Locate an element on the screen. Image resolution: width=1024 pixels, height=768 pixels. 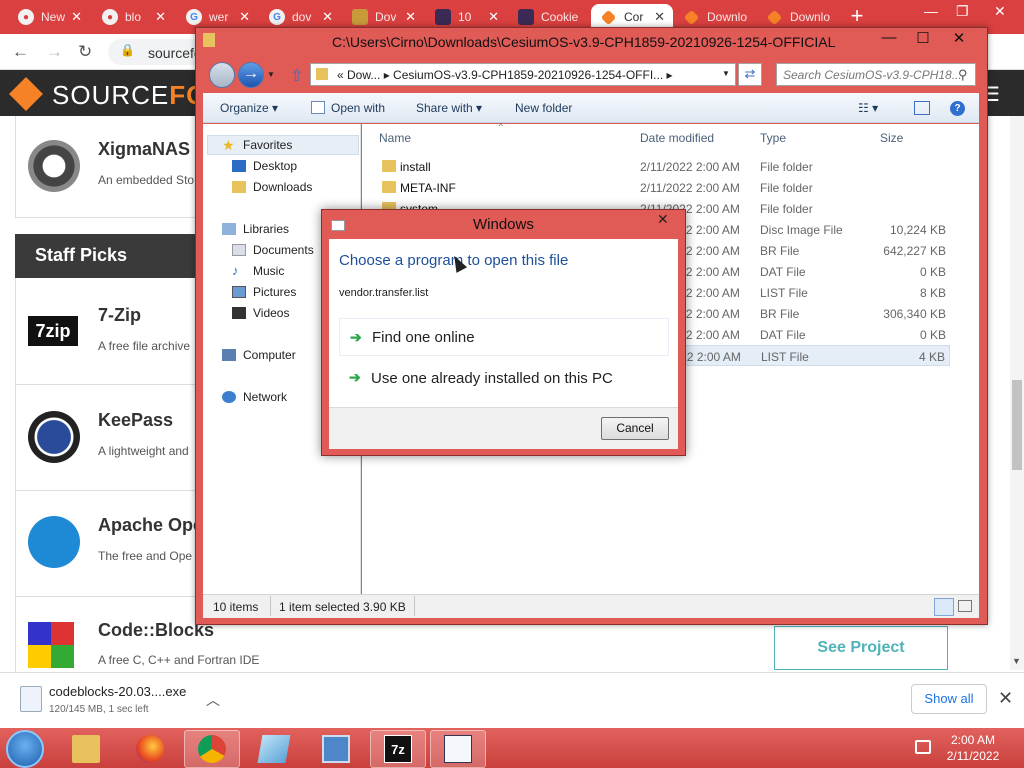
card-border is located at coordinates (15, 475).